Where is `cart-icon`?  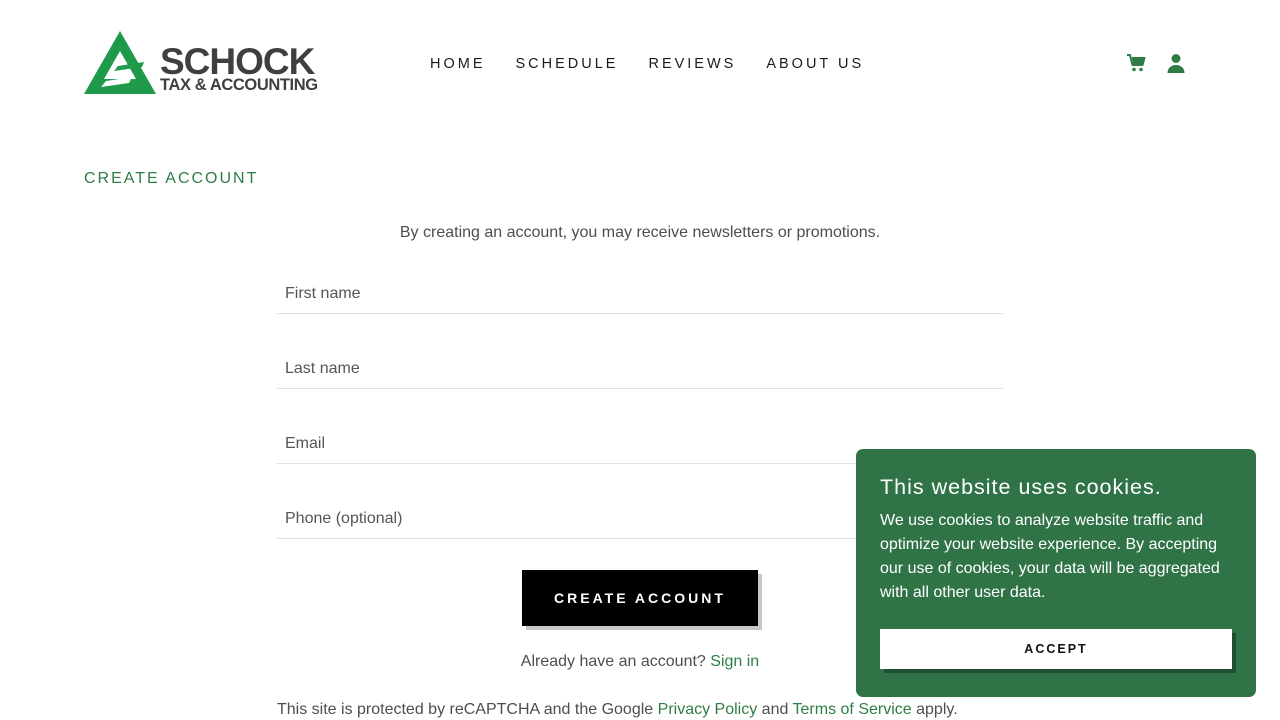
cart-icon is located at coordinates (1136, 63).